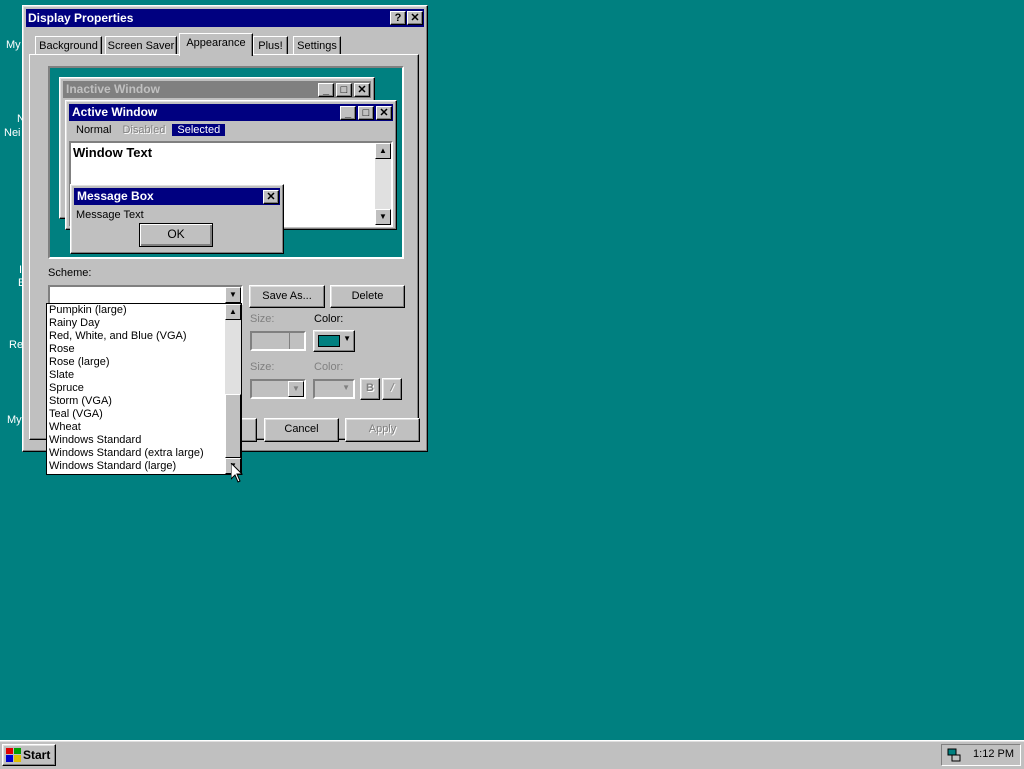 The image size is (1024, 769). What do you see at coordinates (317, 45) in the screenshot?
I see `tab-settings: Settings` at bounding box center [317, 45].